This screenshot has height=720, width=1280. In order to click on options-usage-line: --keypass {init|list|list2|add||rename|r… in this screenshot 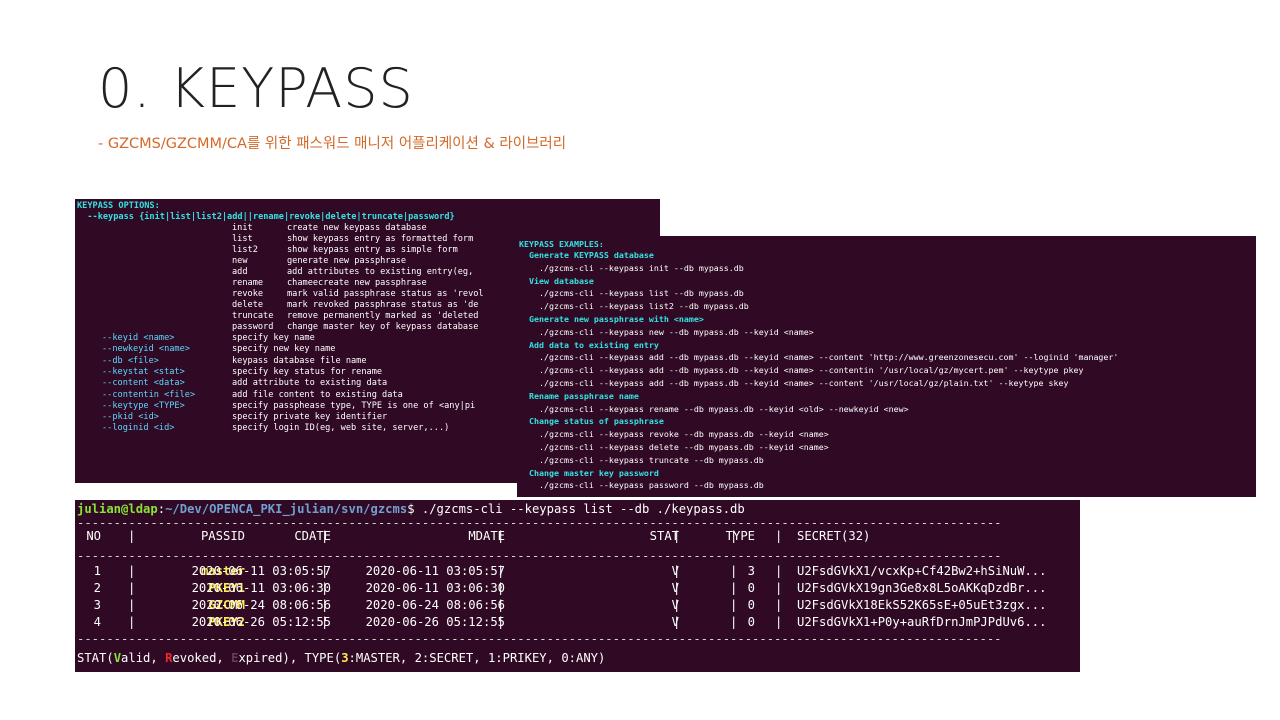, I will do `click(266, 217)`.